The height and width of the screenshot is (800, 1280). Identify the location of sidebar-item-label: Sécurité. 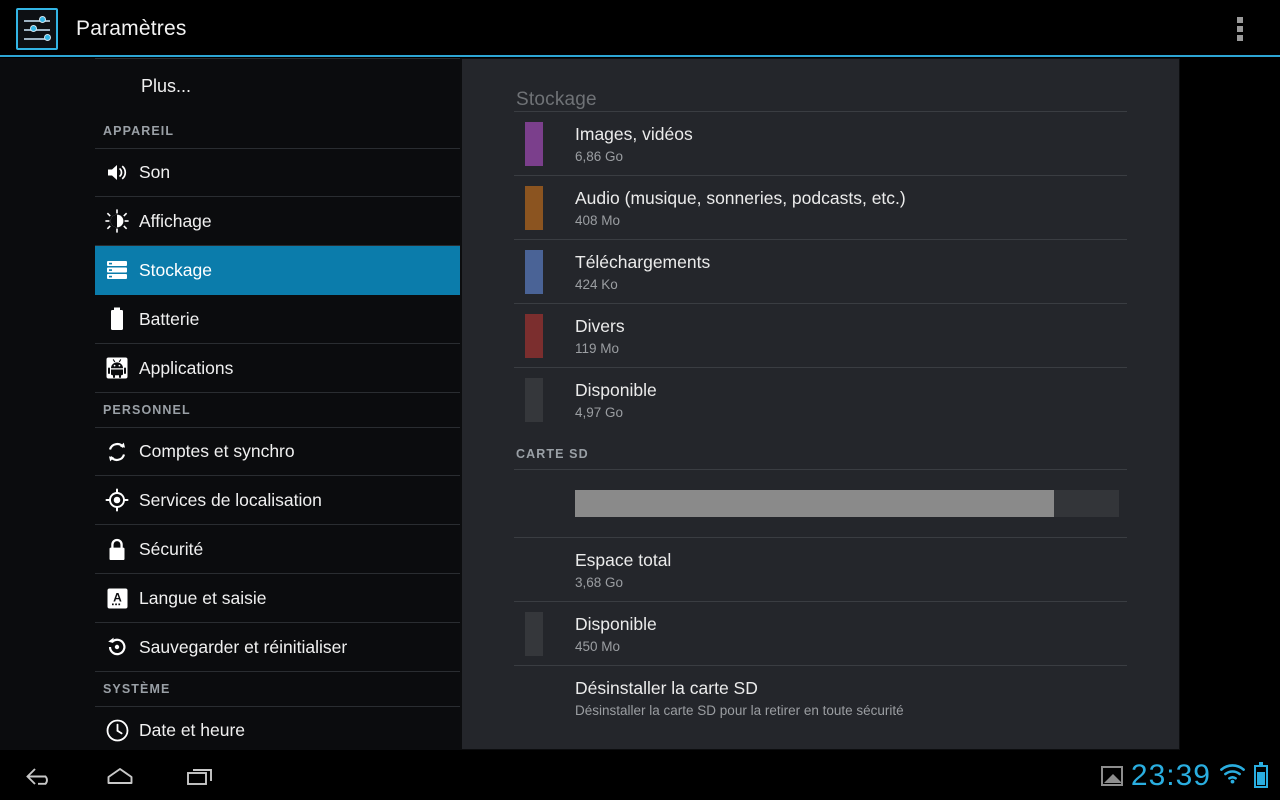
(171, 548).